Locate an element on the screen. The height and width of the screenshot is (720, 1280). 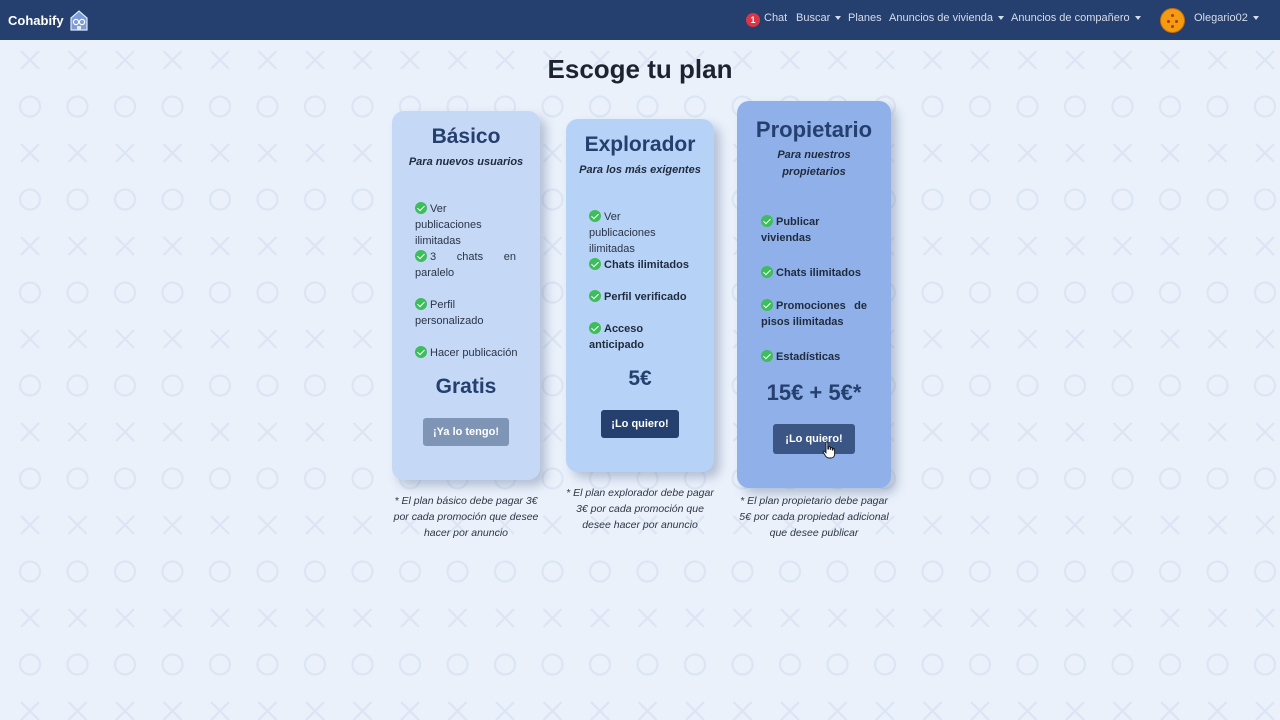
nav-anuncios-vivienda: Anuncios de vivienda is located at coordinates (946, 18).